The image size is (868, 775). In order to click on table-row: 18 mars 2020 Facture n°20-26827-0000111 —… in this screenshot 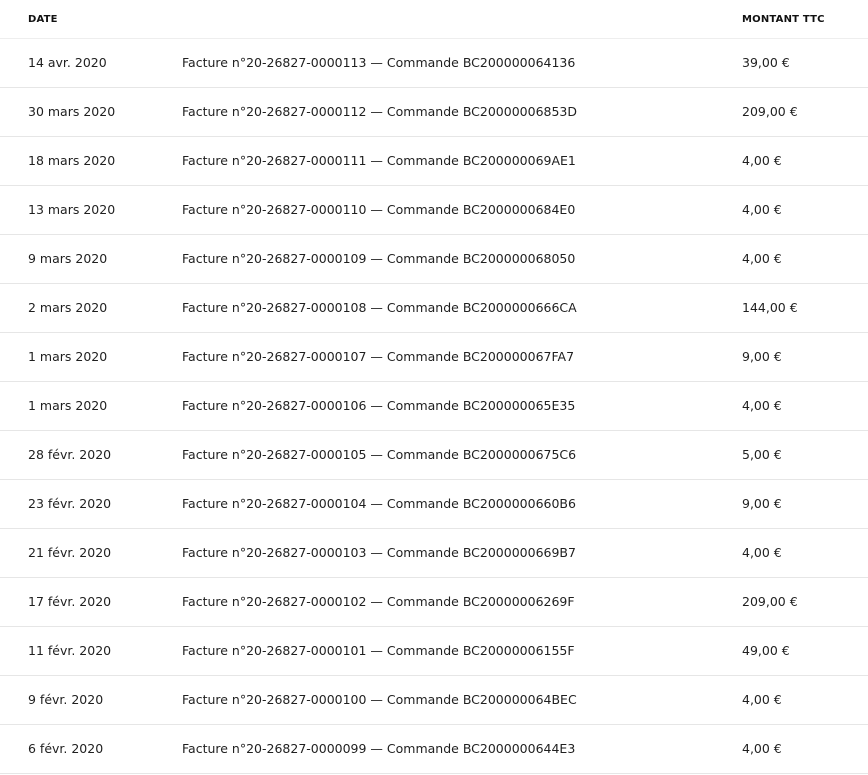, I will do `click(434, 161)`.